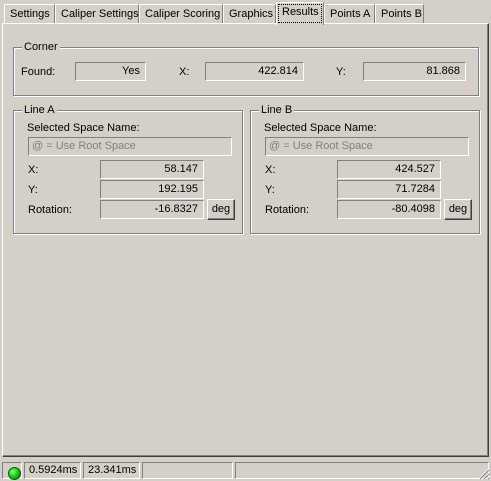  I want to click on line-b-rotation-field: -80.4098, so click(389, 209).